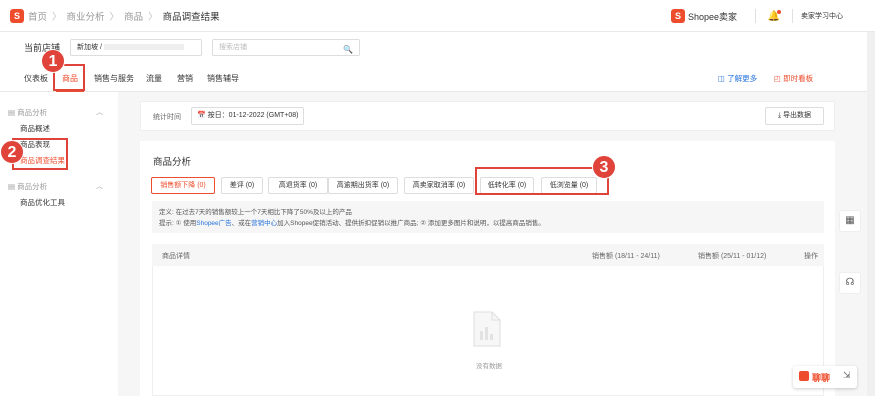 Image resolution: width=875 pixels, height=396 pixels. What do you see at coordinates (89, 47) in the screenshot?
I see `shop-select-value: 新加坡 /` at bounding box center [89, 47].